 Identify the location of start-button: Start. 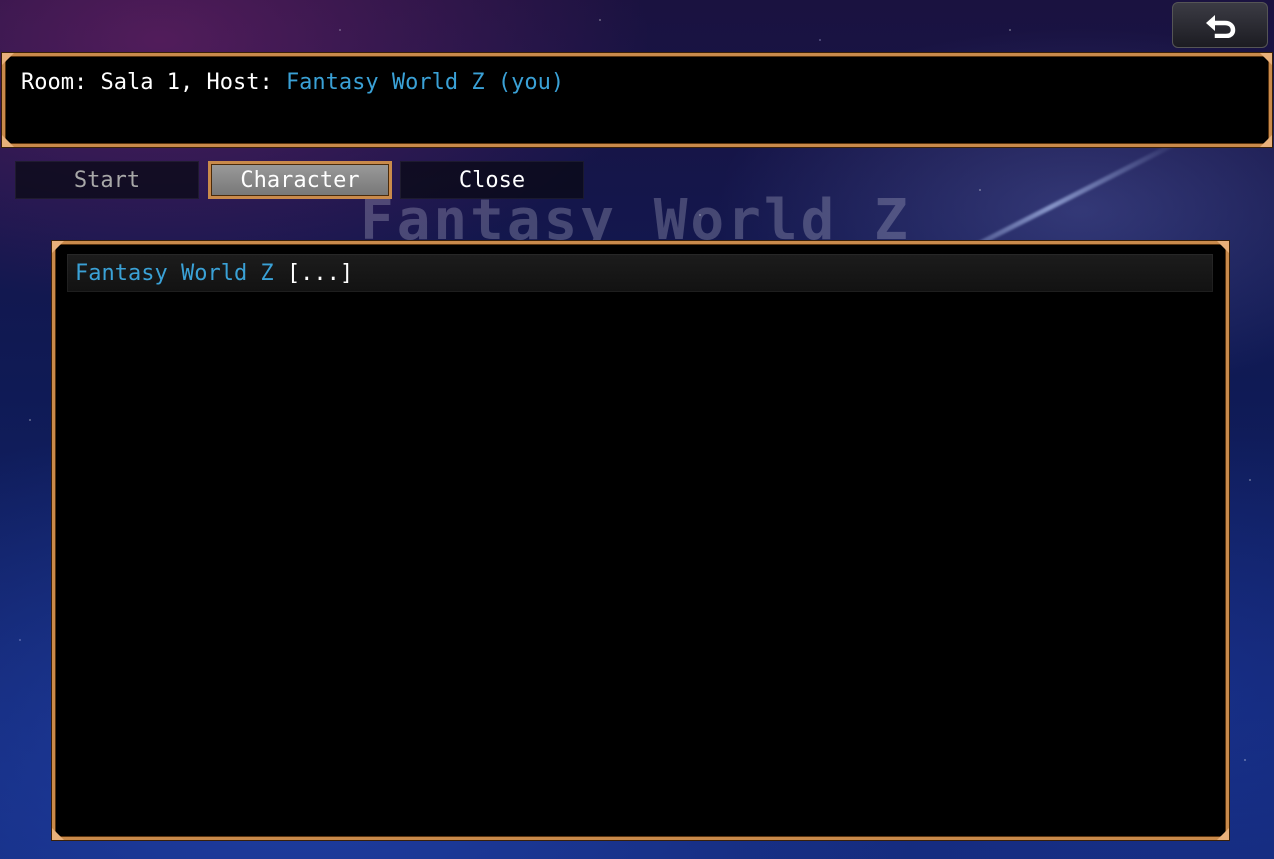
(107, 180).